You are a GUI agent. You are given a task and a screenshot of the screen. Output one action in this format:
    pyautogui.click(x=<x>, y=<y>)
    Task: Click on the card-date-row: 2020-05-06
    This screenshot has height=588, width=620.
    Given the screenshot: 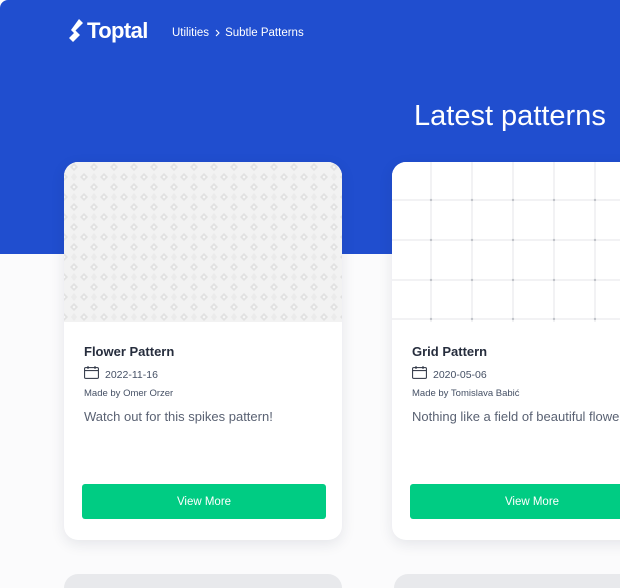 What is the action you would take?
    pyautogui.click(x=449, y=375)
    